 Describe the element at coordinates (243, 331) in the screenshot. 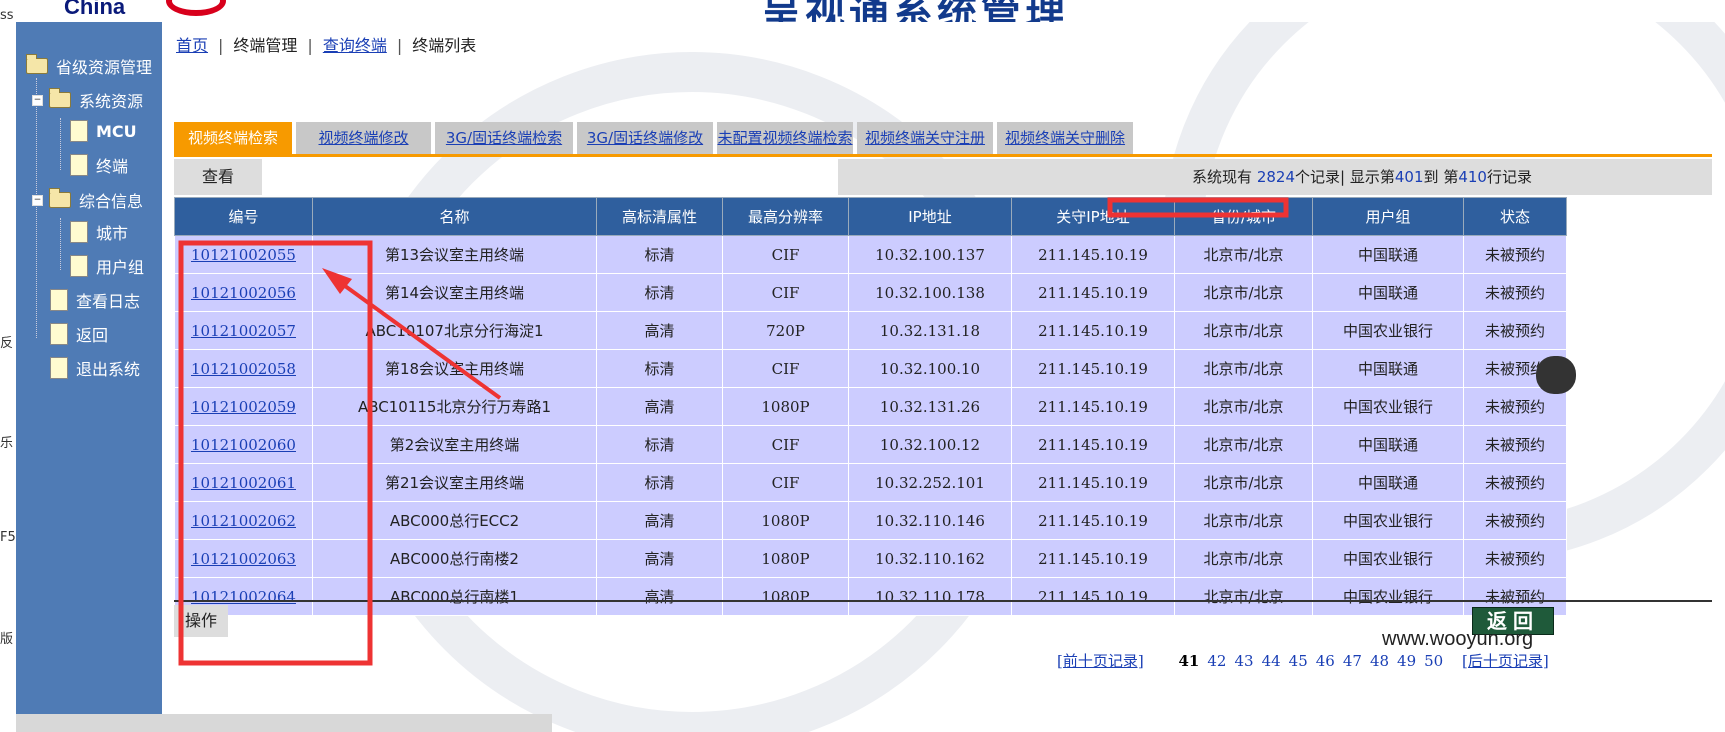

I see `terminal-id-link: 10121002057` at that location.